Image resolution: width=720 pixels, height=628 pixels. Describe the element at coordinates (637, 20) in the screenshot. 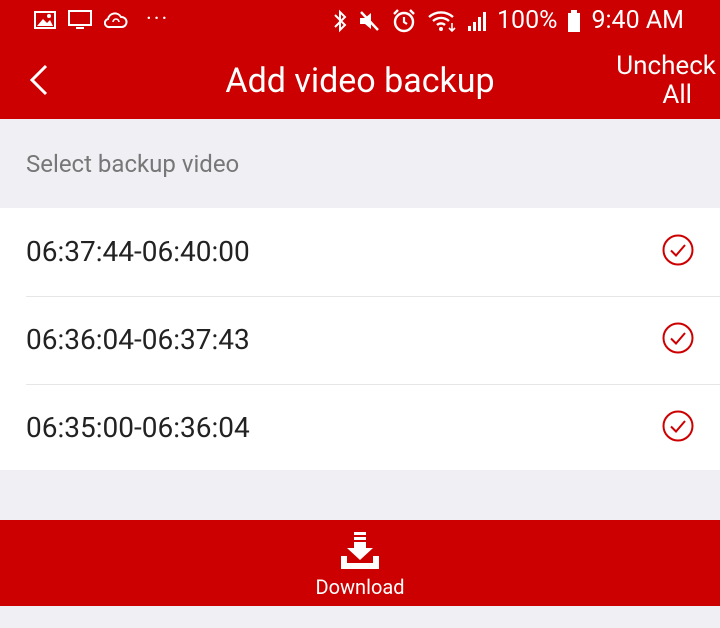

I see `clock: 9:40 AM` at that location.